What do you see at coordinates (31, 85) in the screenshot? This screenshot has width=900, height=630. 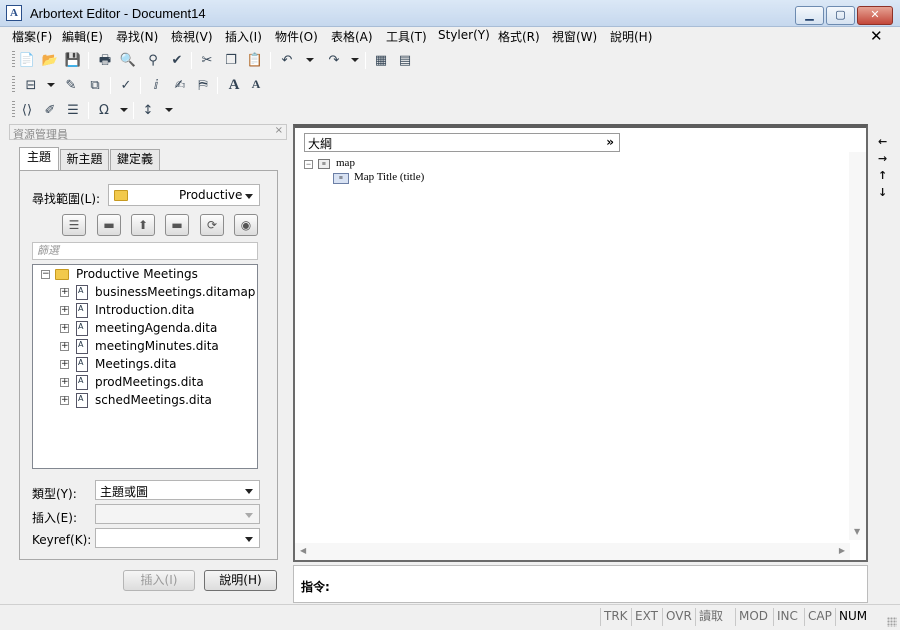 I see `insert-element-icon: ⊟` at bounding box center [31, 85].